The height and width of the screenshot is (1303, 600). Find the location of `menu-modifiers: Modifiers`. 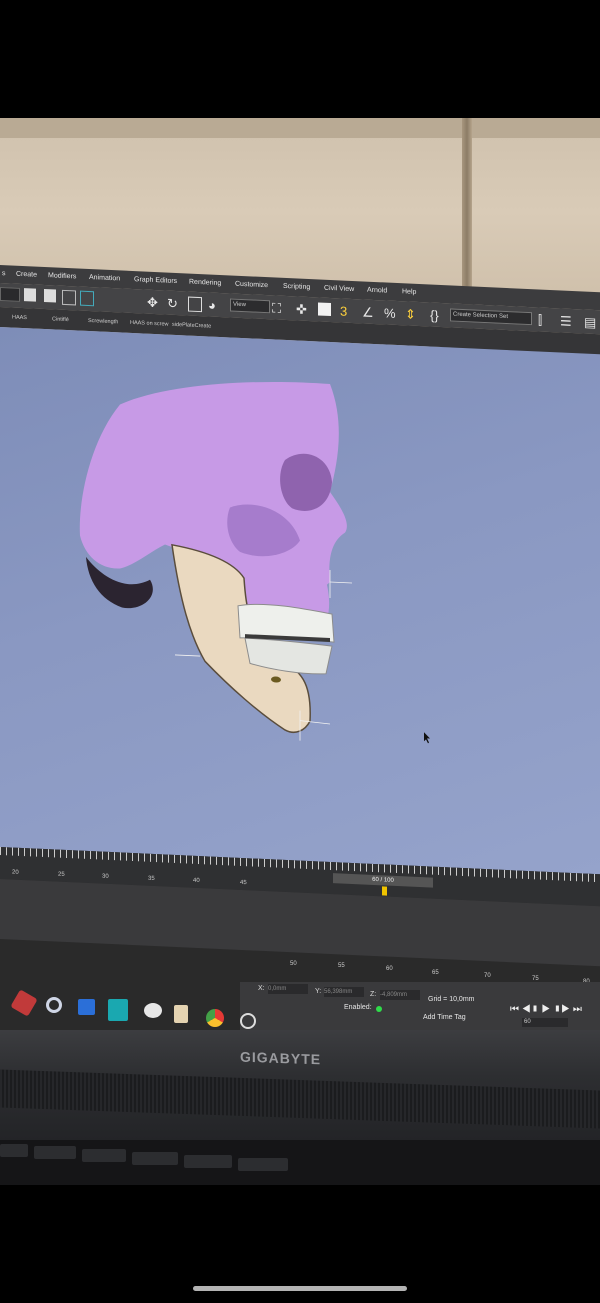

menu-modifiers: Modifiers is located at coordinates (62, 276).